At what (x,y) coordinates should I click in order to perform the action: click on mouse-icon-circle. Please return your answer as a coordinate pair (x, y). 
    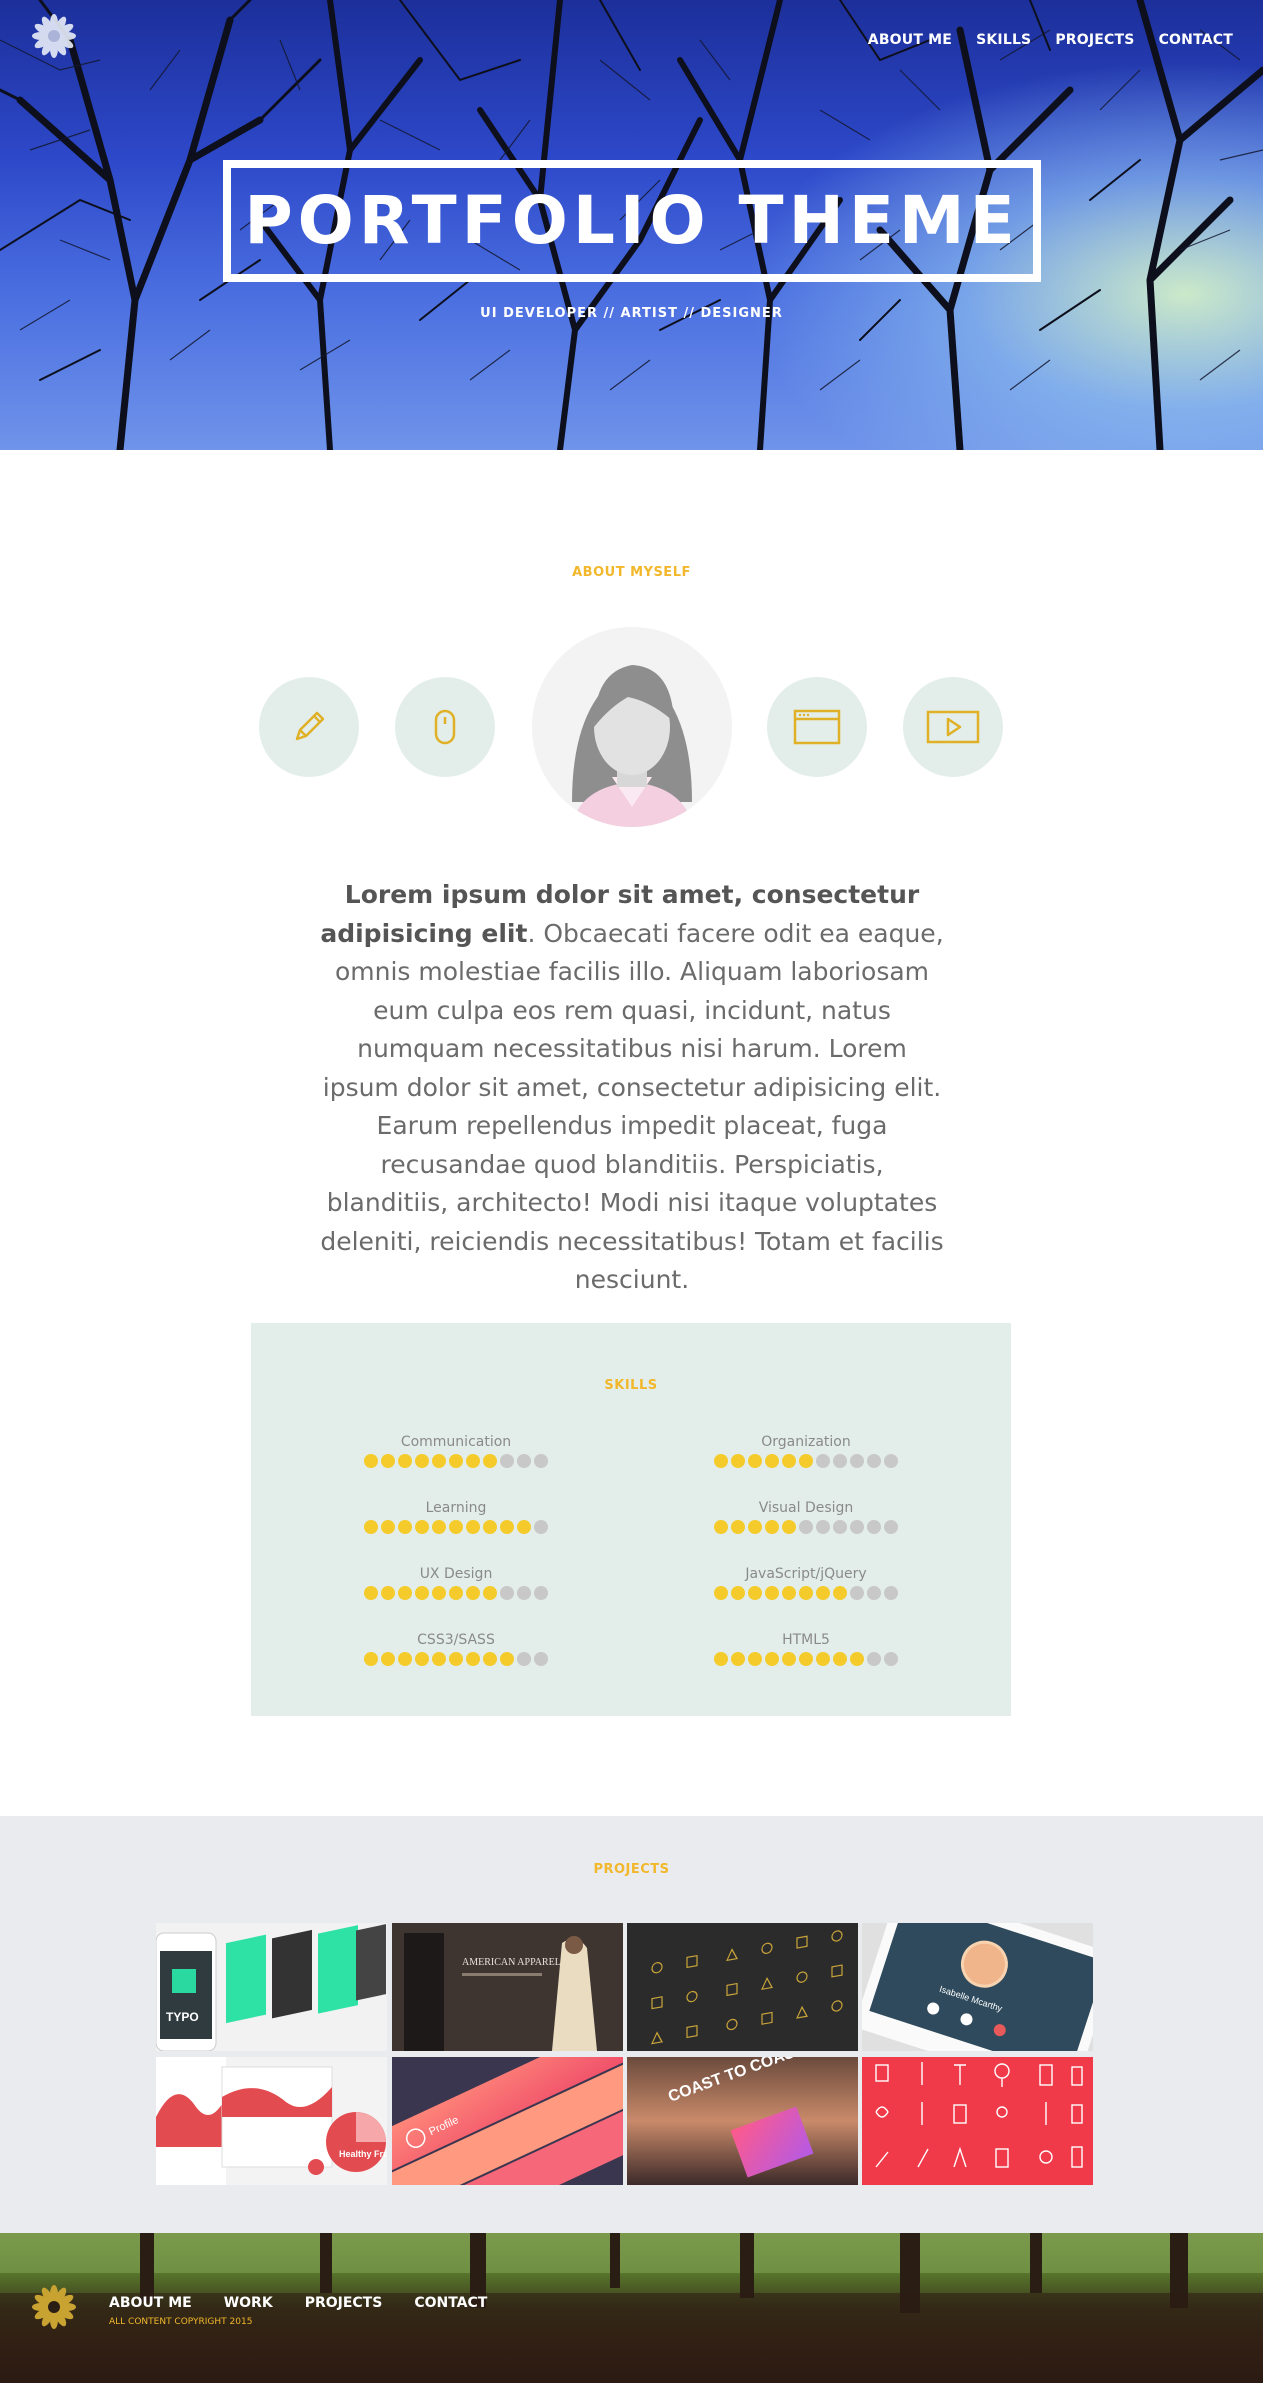
    Looking at the image, I should click on (445, 727).